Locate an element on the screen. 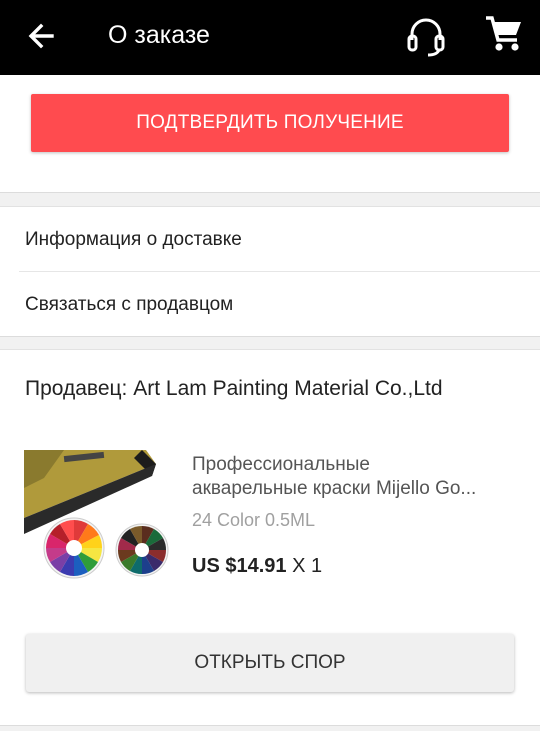 This screenshot has width=540, height=731. app-bar: О заказе is located at coordinates (270, 37).